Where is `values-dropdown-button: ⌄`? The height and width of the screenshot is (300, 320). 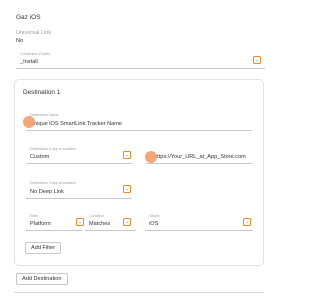 values-dropdown-button: ⌄ is located at coordinates (247, 222).